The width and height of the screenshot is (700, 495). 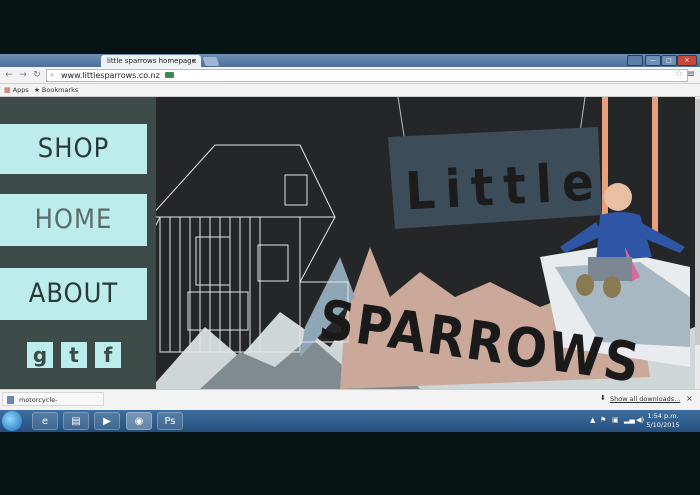 What do you see at coordinates (697, 222) in the screenshot?
I see `scrollbar-thumb` at bounding box center [697, 222].